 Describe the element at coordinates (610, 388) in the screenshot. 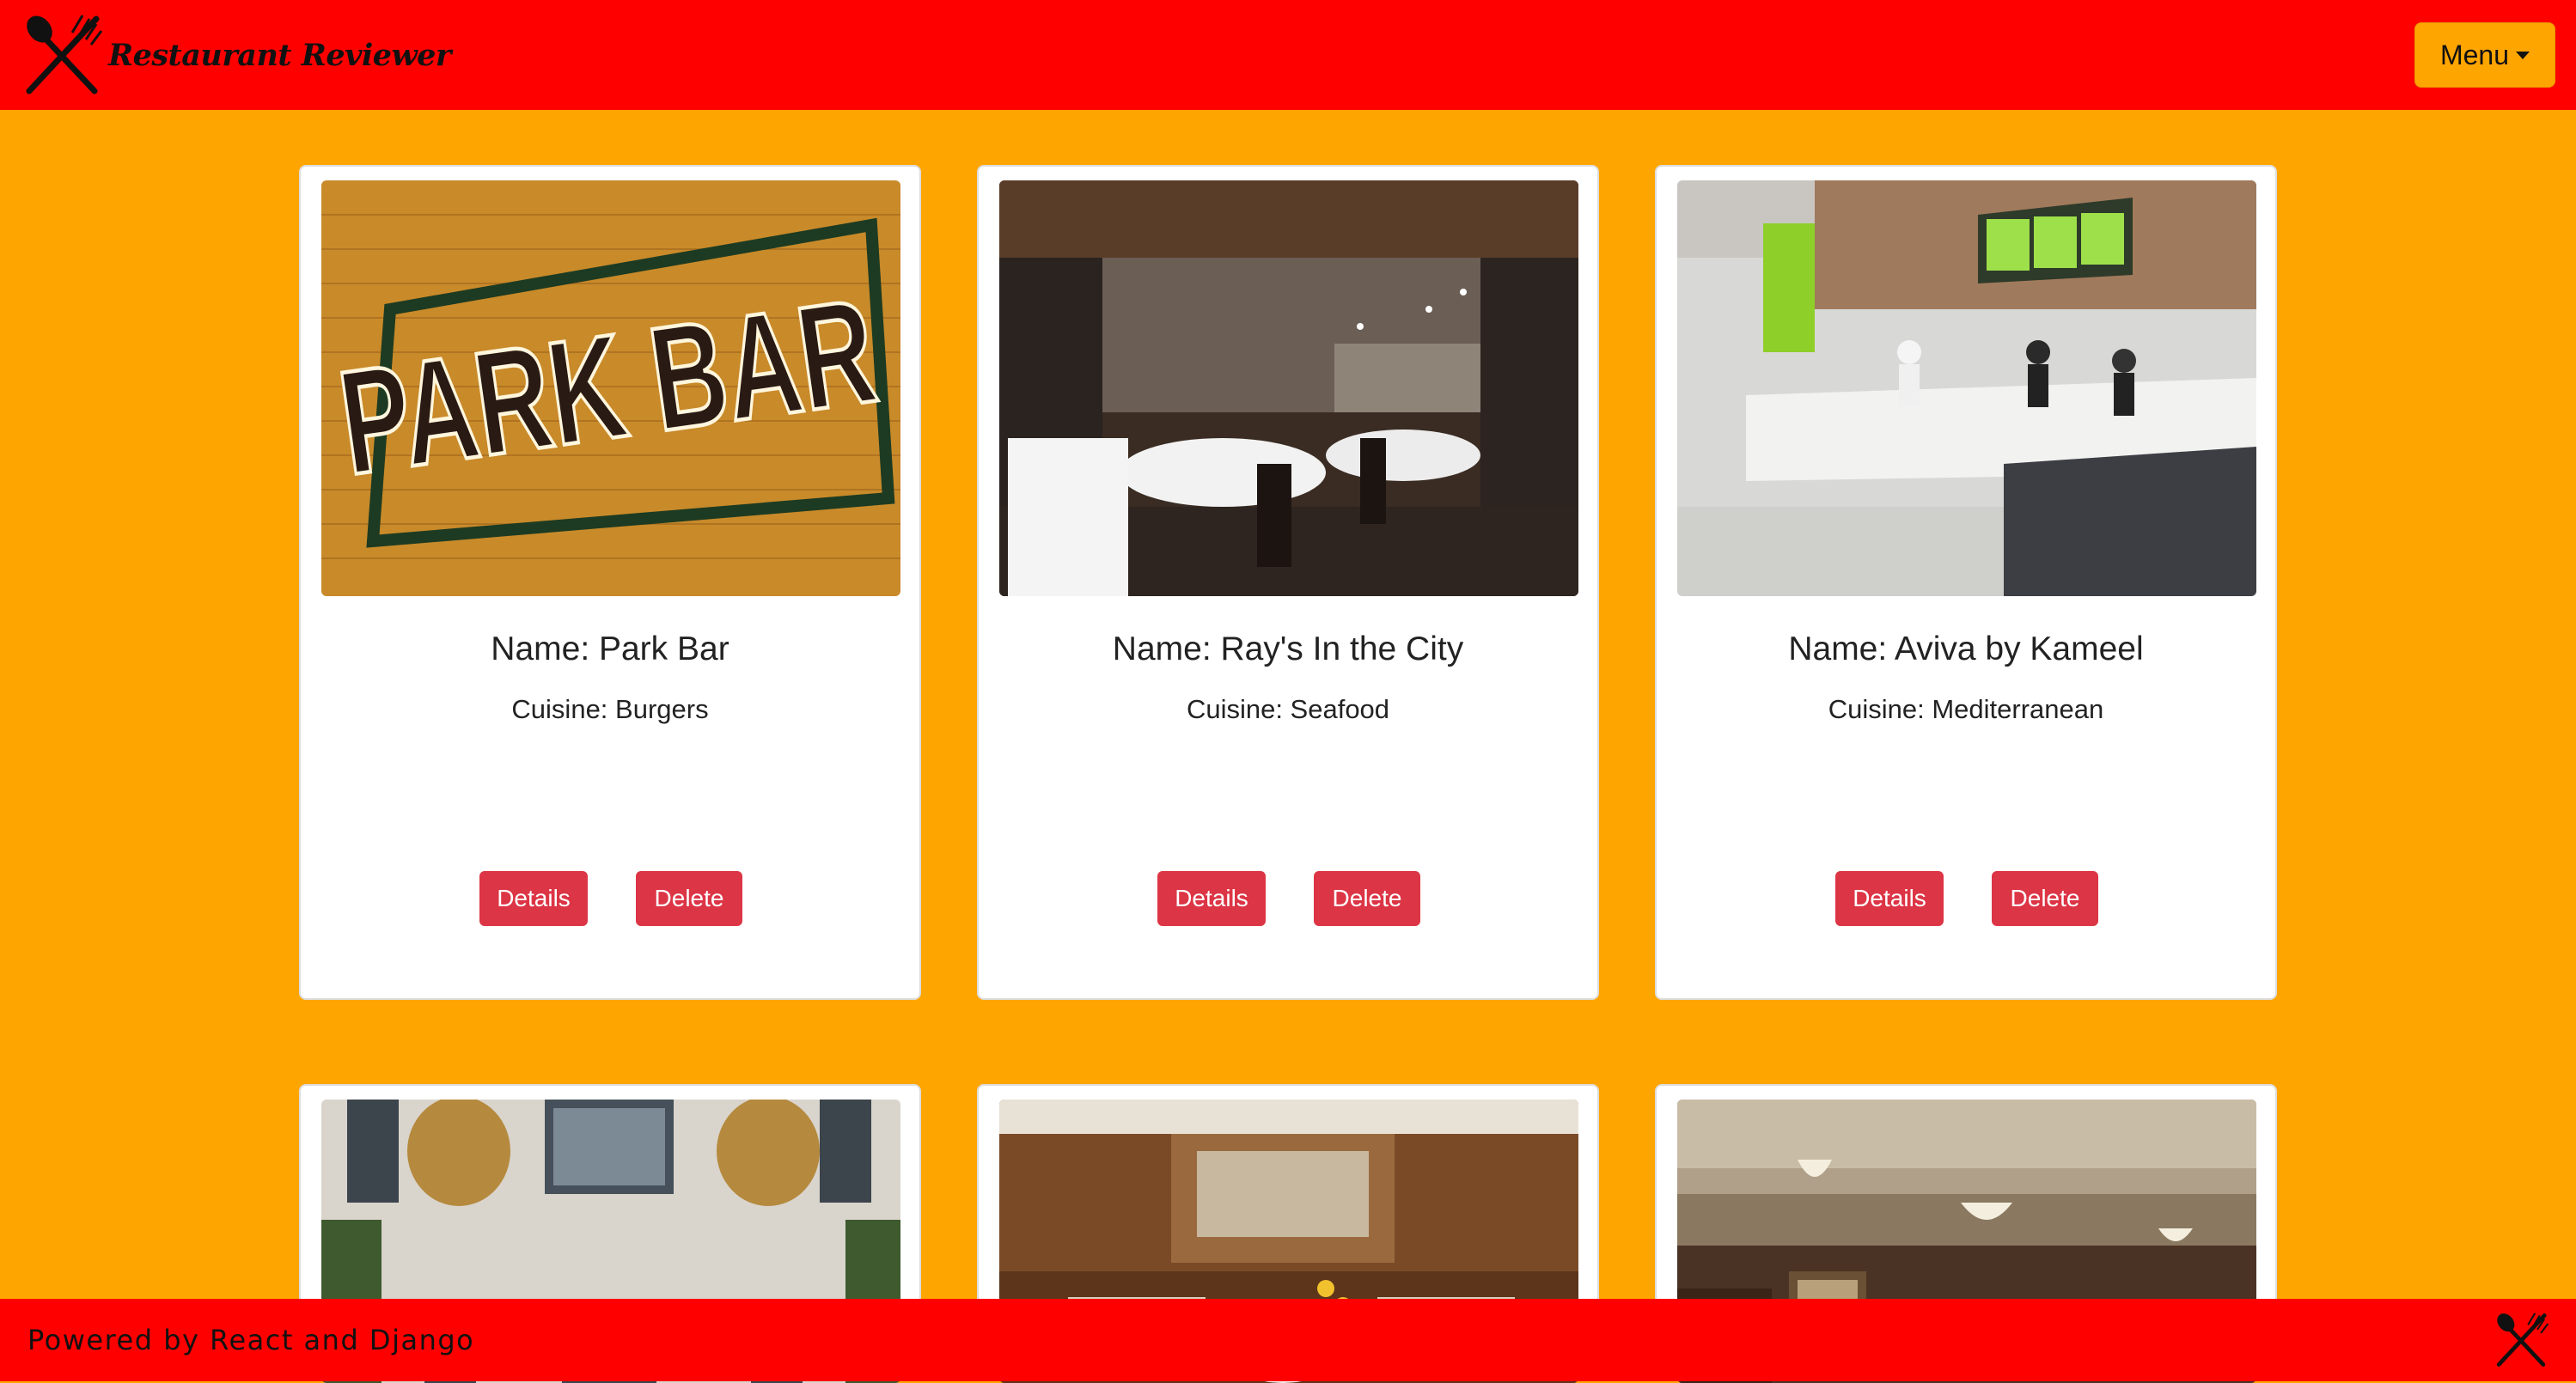

I see `restaurant-image: PARK BAR` at that location.